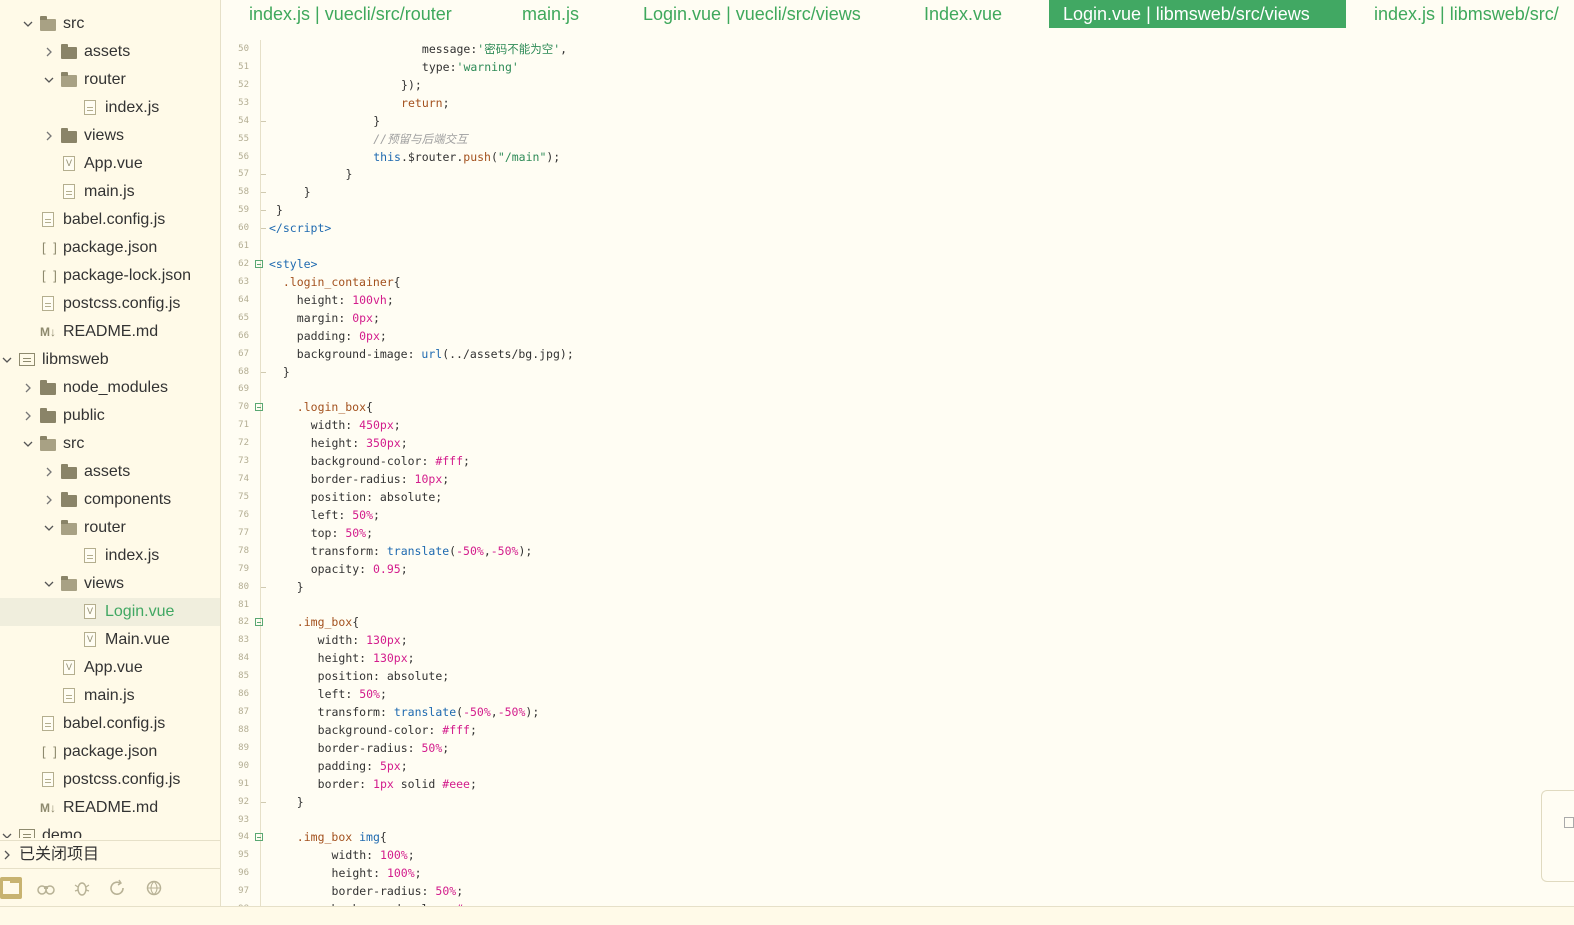 The width and height of the screenshot is (1574, 925). Describe the element at coordinates (110, 500) in the screenshot. I see `tree-item: components` at that location.